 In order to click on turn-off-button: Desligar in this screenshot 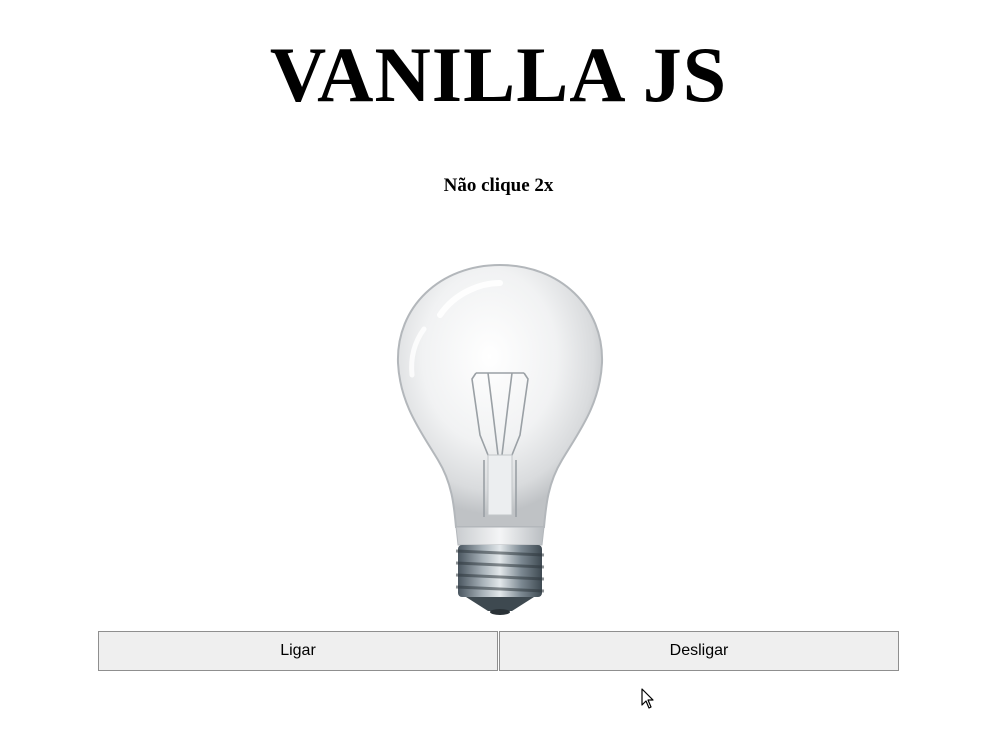, I will do `click(699, 651)`.